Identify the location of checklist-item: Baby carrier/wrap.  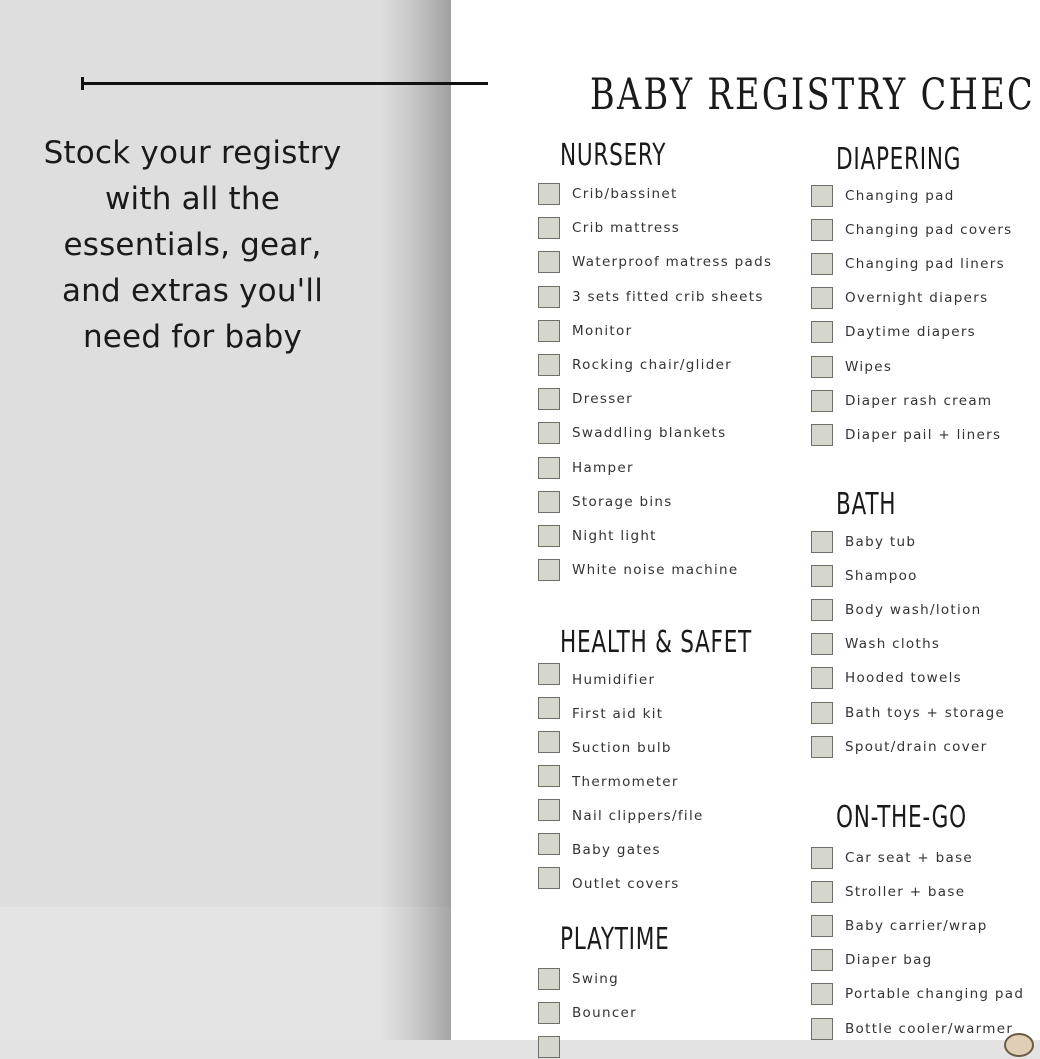
(899, 926).